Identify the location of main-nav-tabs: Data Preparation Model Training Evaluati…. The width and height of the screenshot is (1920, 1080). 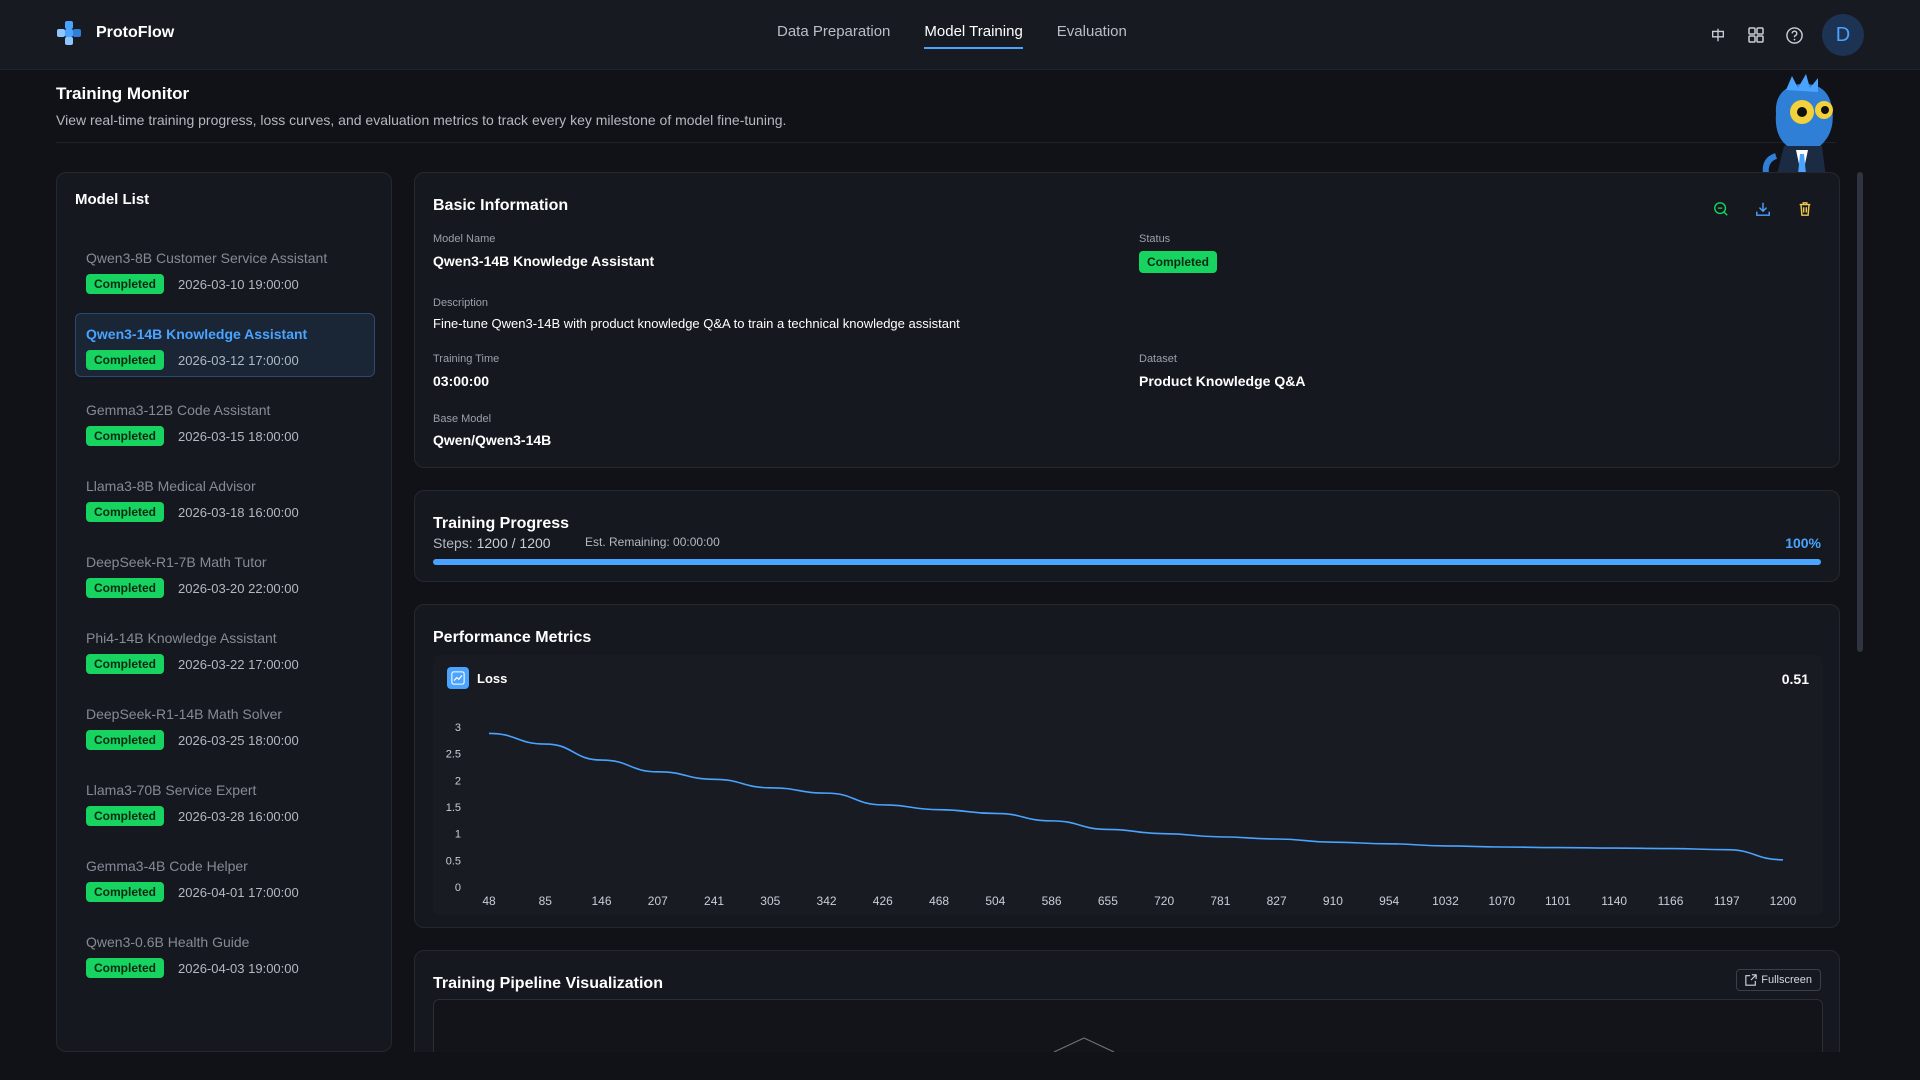
(952, 35).